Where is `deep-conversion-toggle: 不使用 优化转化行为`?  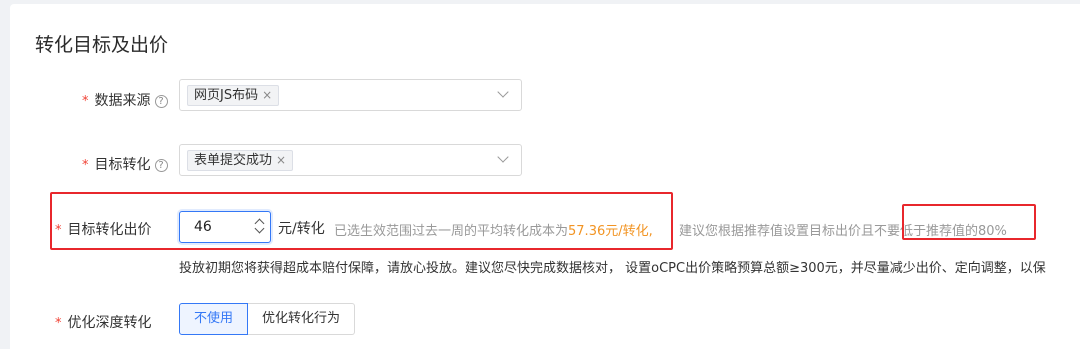 deep-conversion-toggle: 不使用 优化转化行为 is located at coordinates (267, 319).